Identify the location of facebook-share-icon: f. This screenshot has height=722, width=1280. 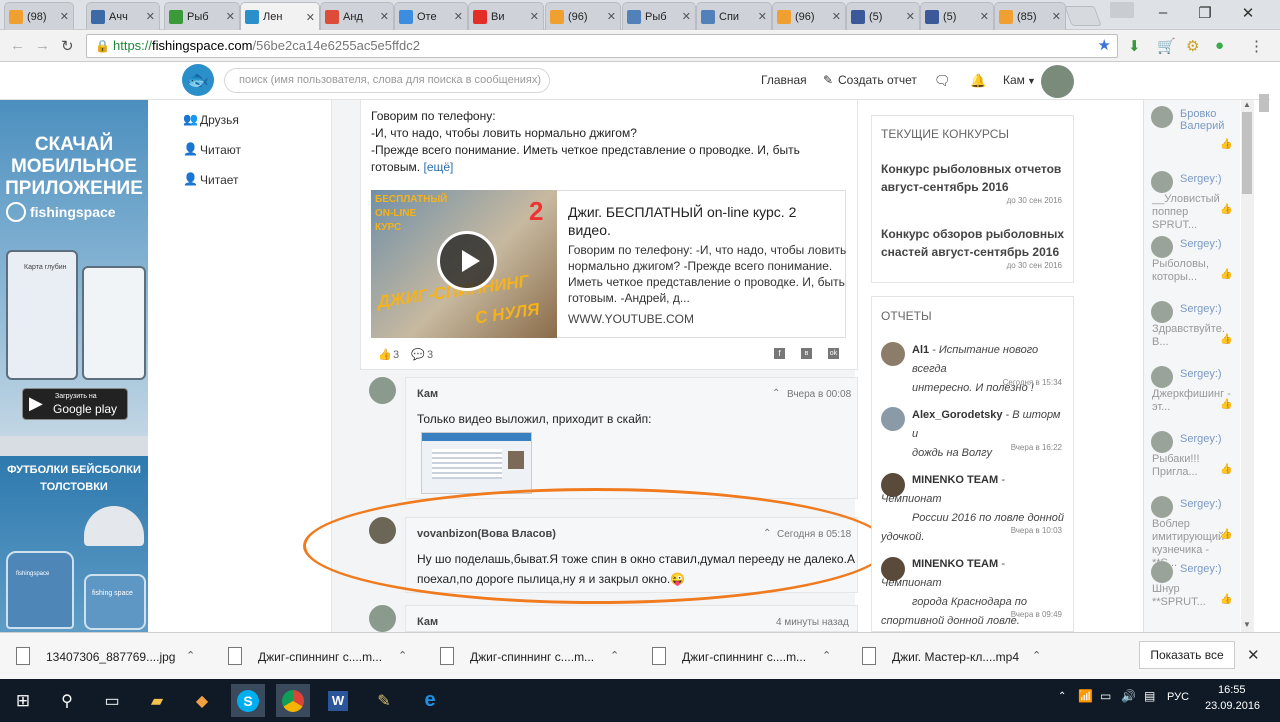
(779, 353).